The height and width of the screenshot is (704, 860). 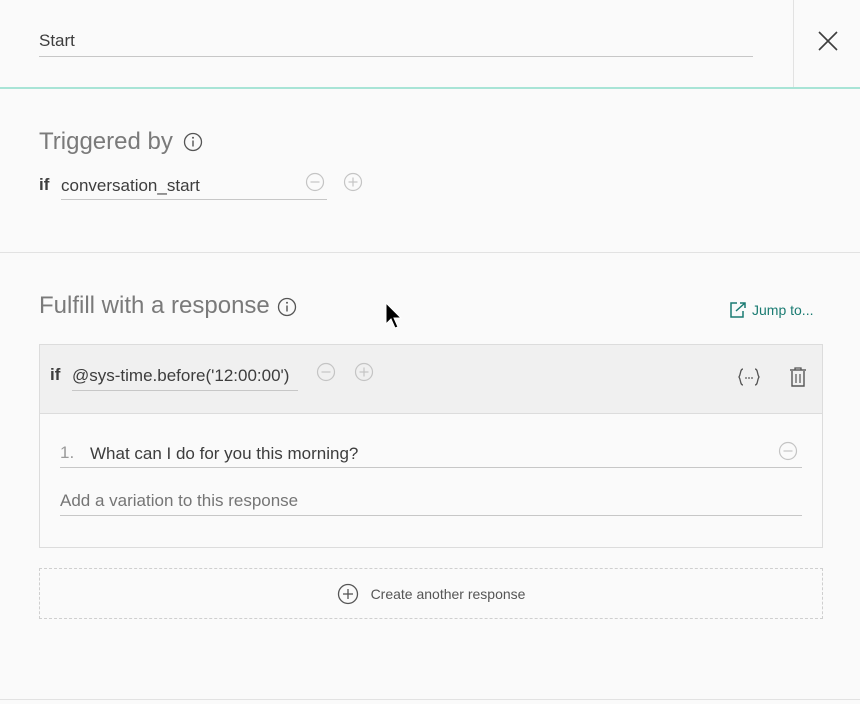 What do you see at coordinates (194, 186) in the screenshot?
I see `trigger-condition-input` at bounding box center [194, 186].